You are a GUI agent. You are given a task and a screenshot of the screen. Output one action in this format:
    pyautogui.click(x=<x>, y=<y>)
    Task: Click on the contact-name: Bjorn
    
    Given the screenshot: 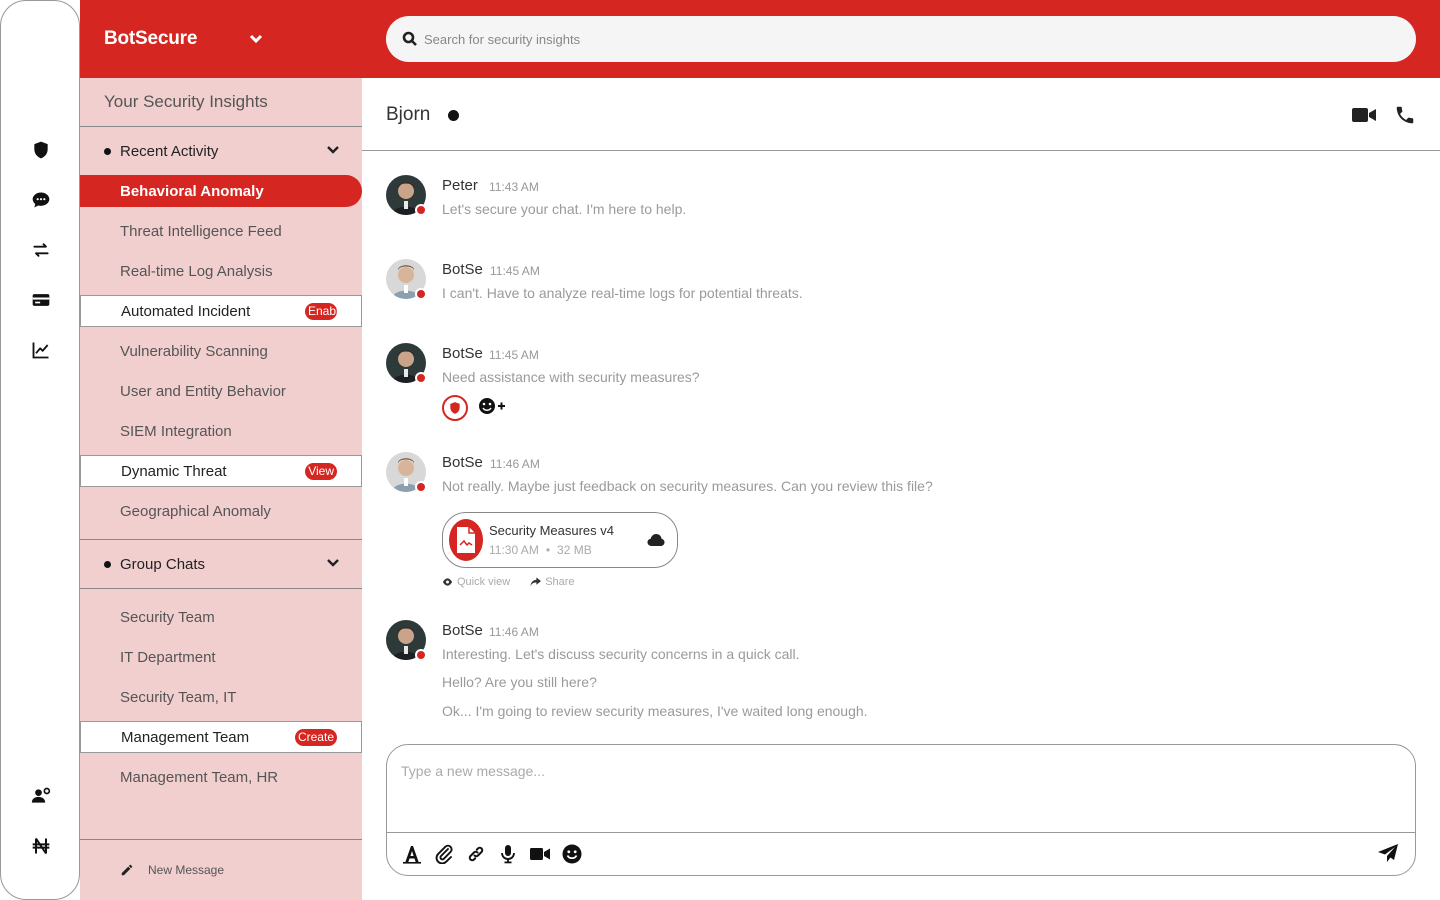 What is the action you would take?
    pyautogui.click(x=408, y=114)
    